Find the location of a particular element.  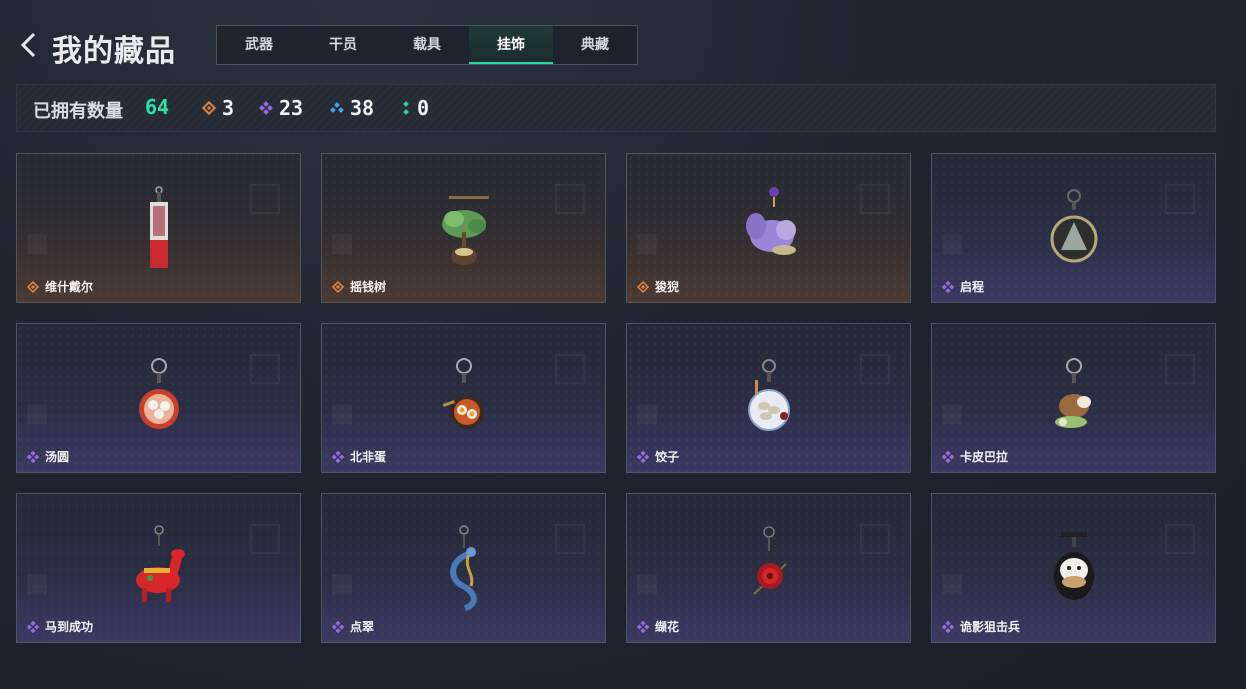

green-count: 0 is located at coordinates (423, 108).